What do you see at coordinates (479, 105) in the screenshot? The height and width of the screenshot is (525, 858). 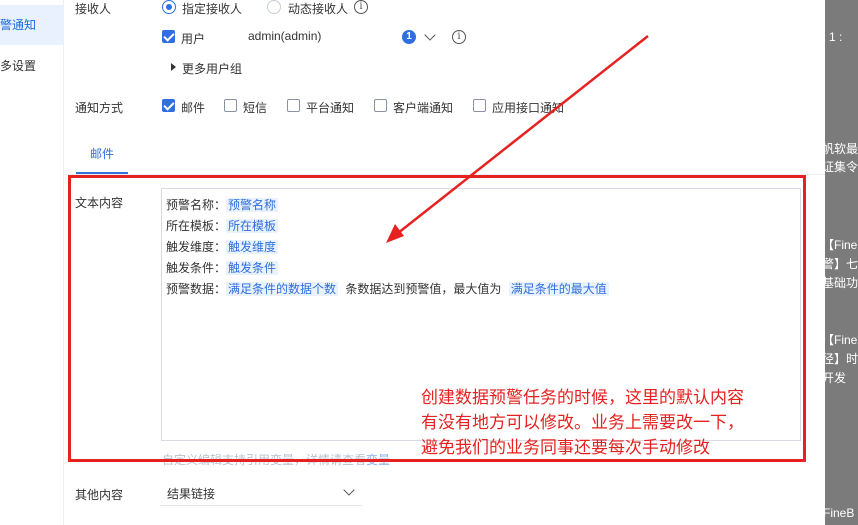 I see `notify-api-checkbox` at bounding box center [479, 105].